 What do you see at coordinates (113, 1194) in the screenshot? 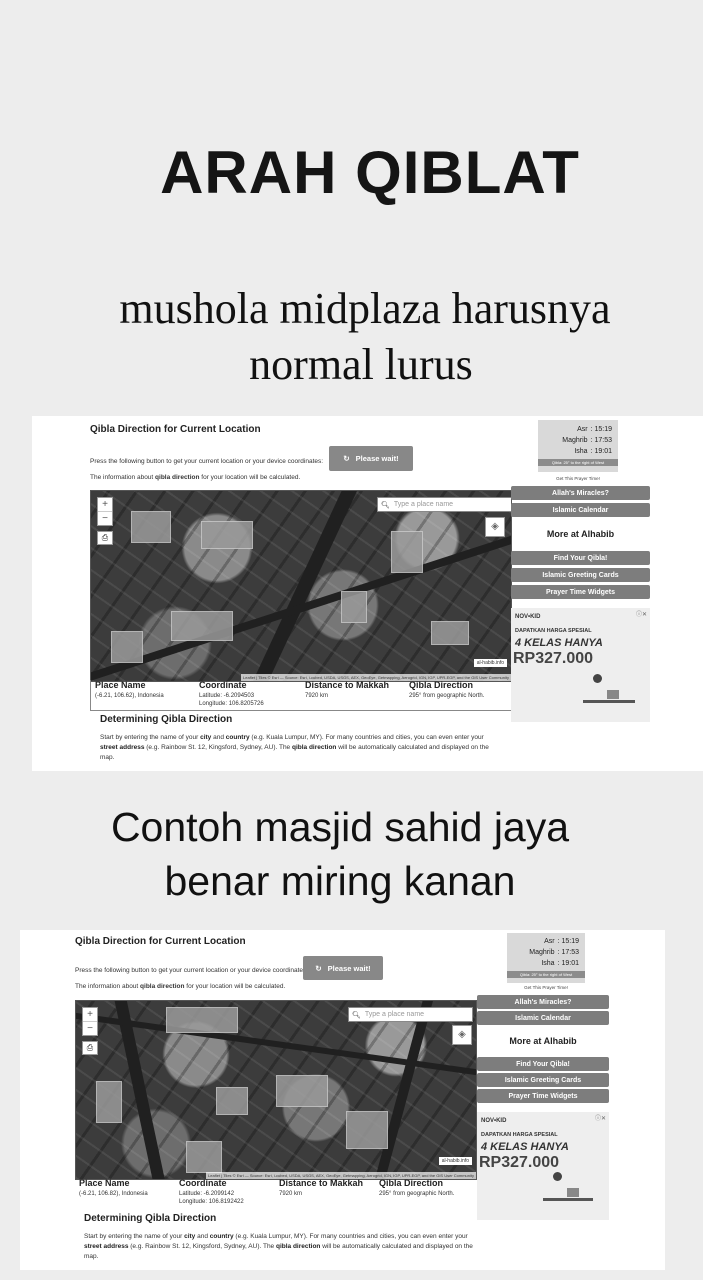
I see `place-value: (-6.21, 106.82), Indonesia` at bounding box center [113, 1194].